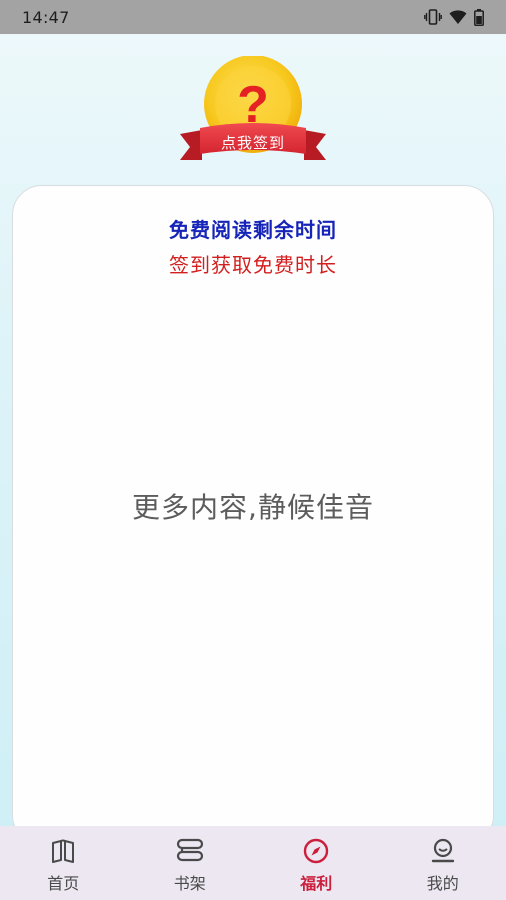  I want to click on signin-label: 点我签到, so click(252, 143).